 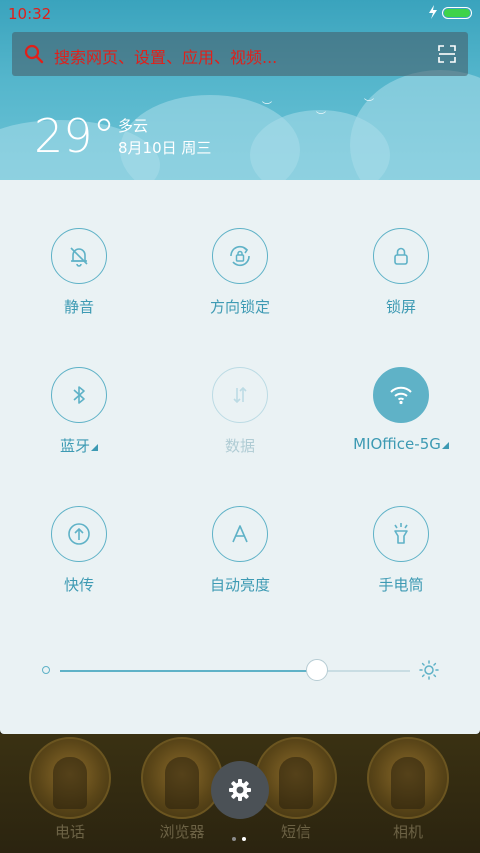 I want to click on charging-icon, so click(x=433, y=12).